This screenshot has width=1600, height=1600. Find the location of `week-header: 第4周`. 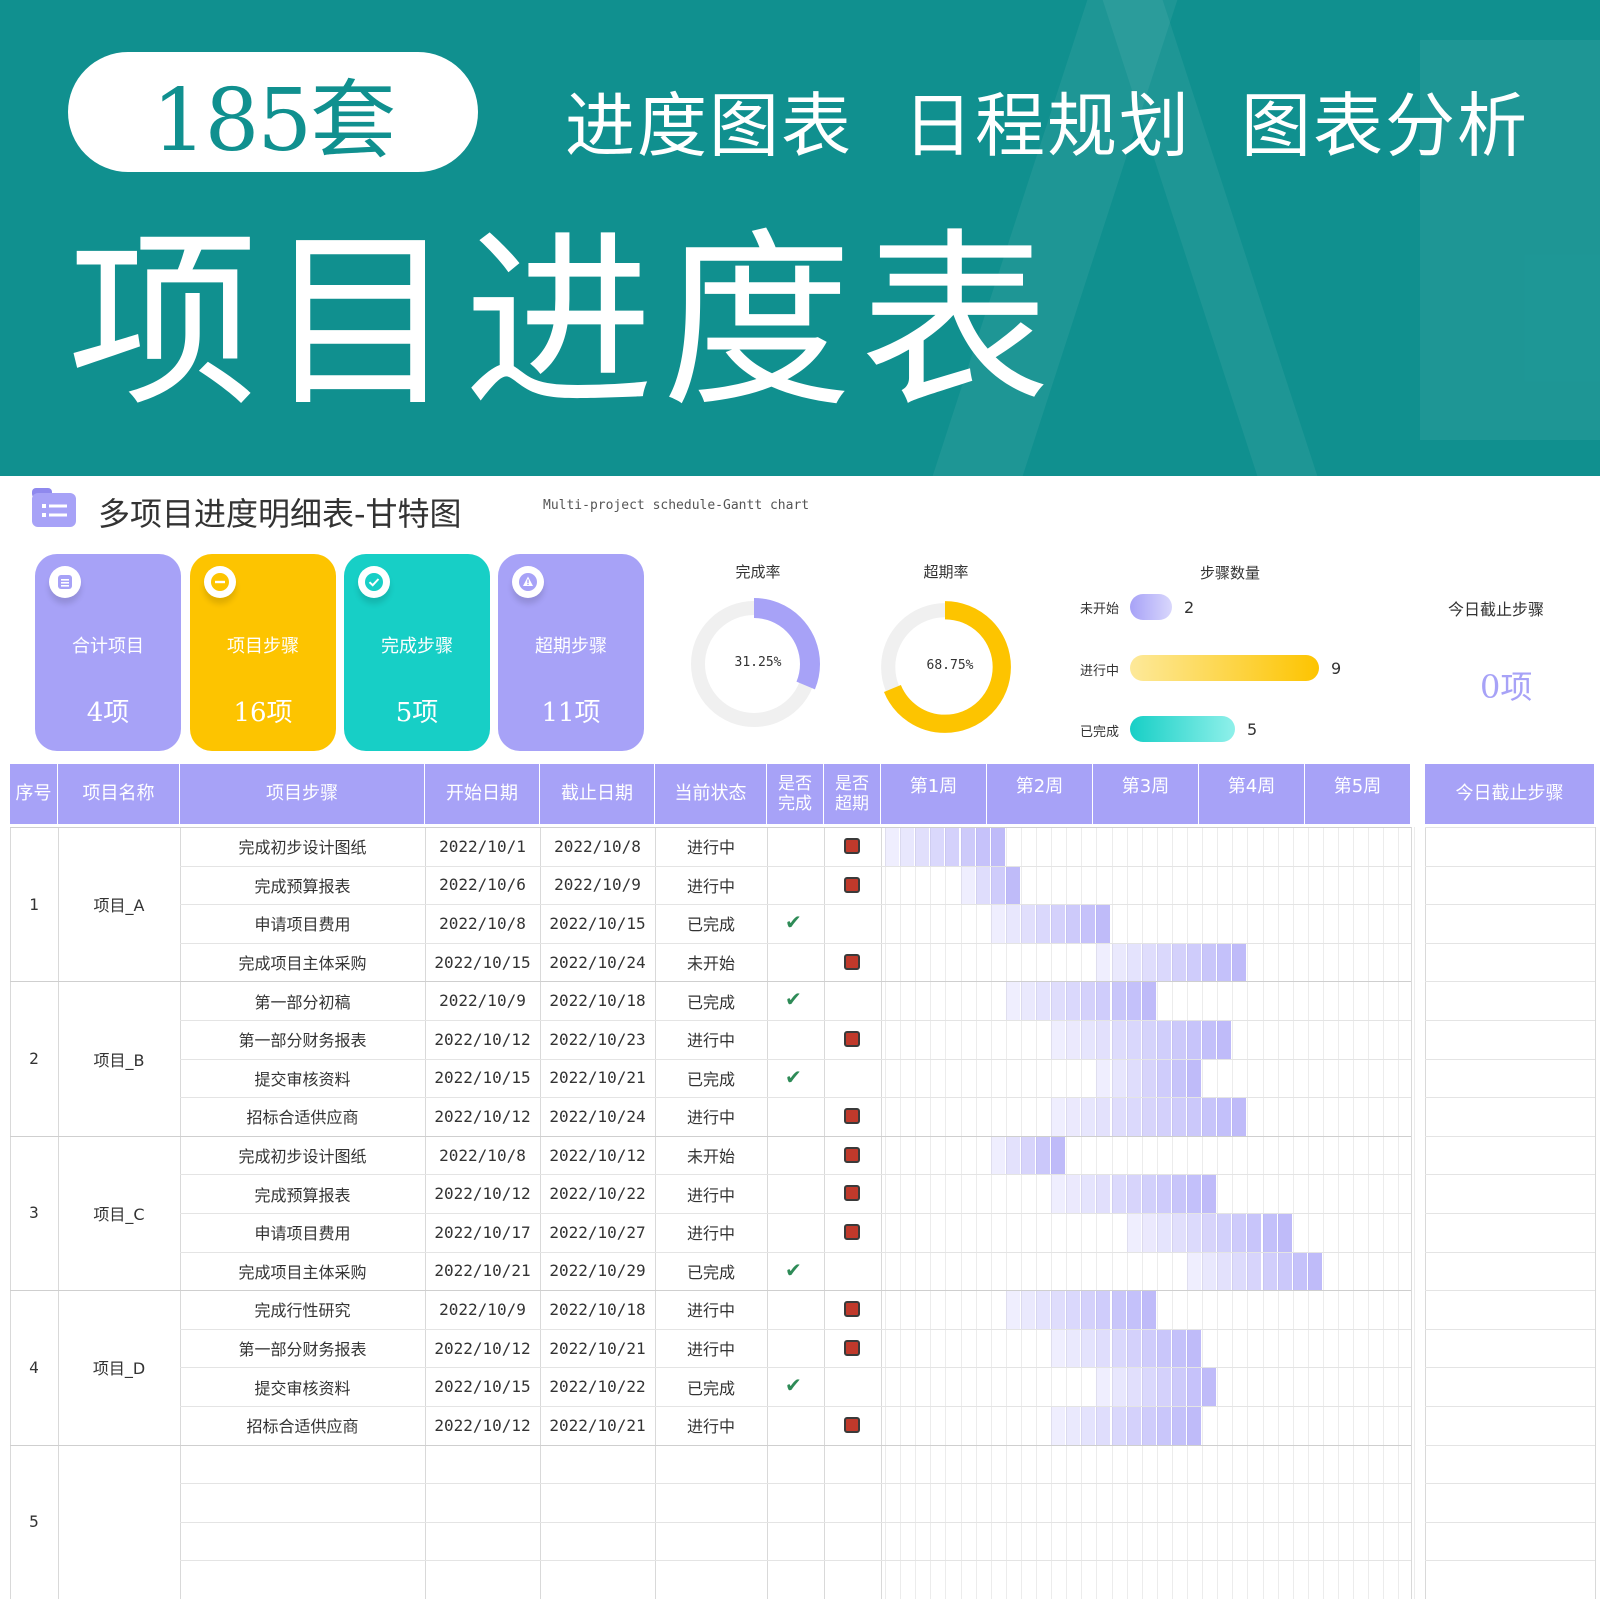

week-header: 第4周 is located at coordinates (1252, 794).